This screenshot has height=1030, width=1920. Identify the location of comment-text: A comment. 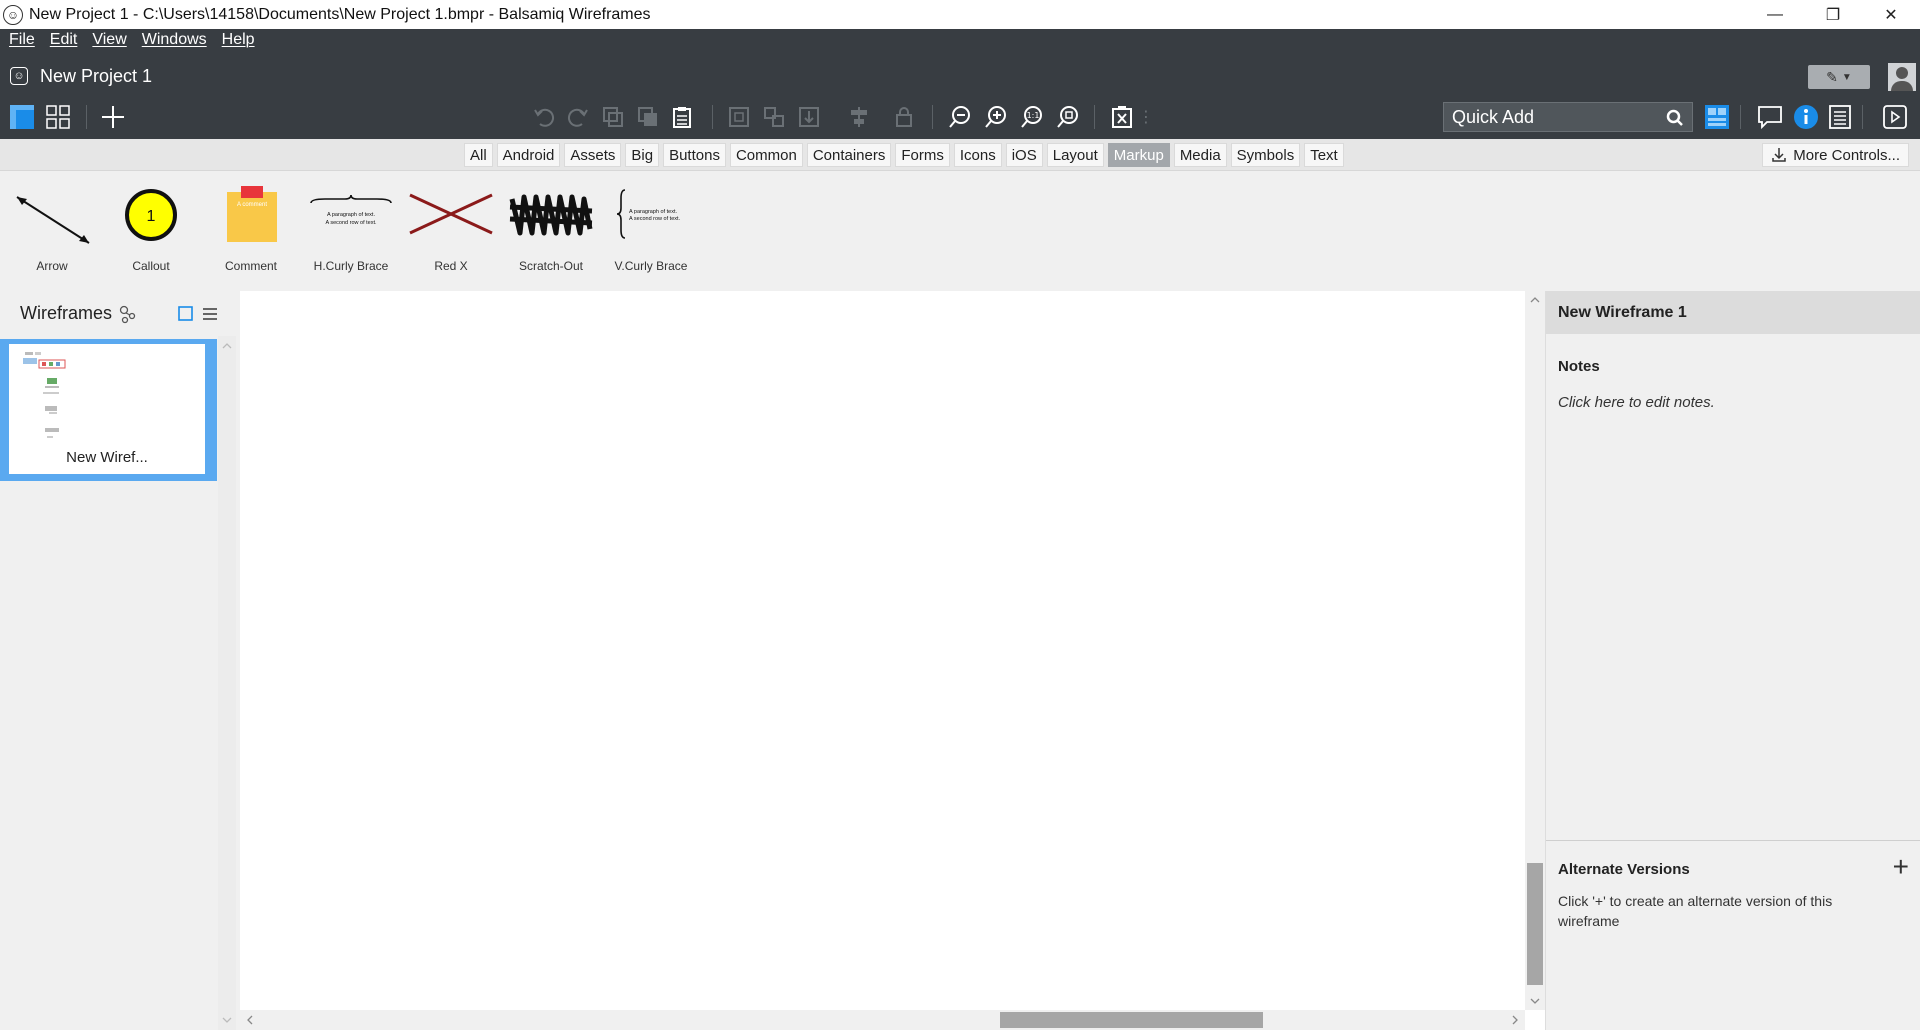
(252, 205).